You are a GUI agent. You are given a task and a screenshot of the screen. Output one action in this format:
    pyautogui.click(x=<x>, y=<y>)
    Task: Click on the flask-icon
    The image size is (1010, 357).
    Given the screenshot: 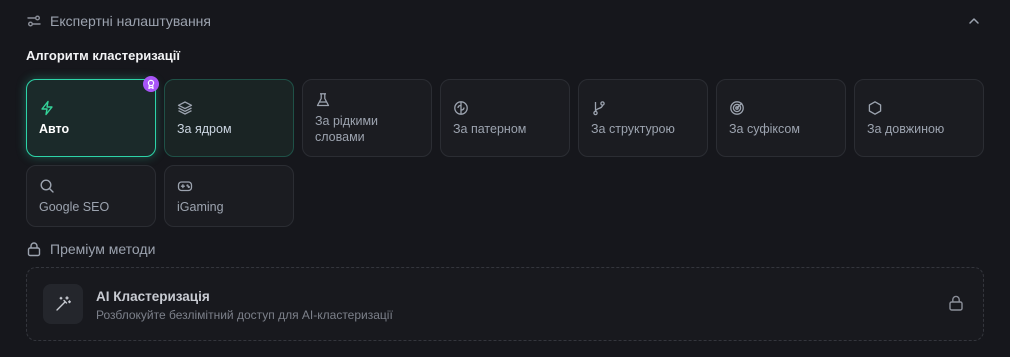 What is the action you would take?
    pyautogui.click(x=323, y=100)
    